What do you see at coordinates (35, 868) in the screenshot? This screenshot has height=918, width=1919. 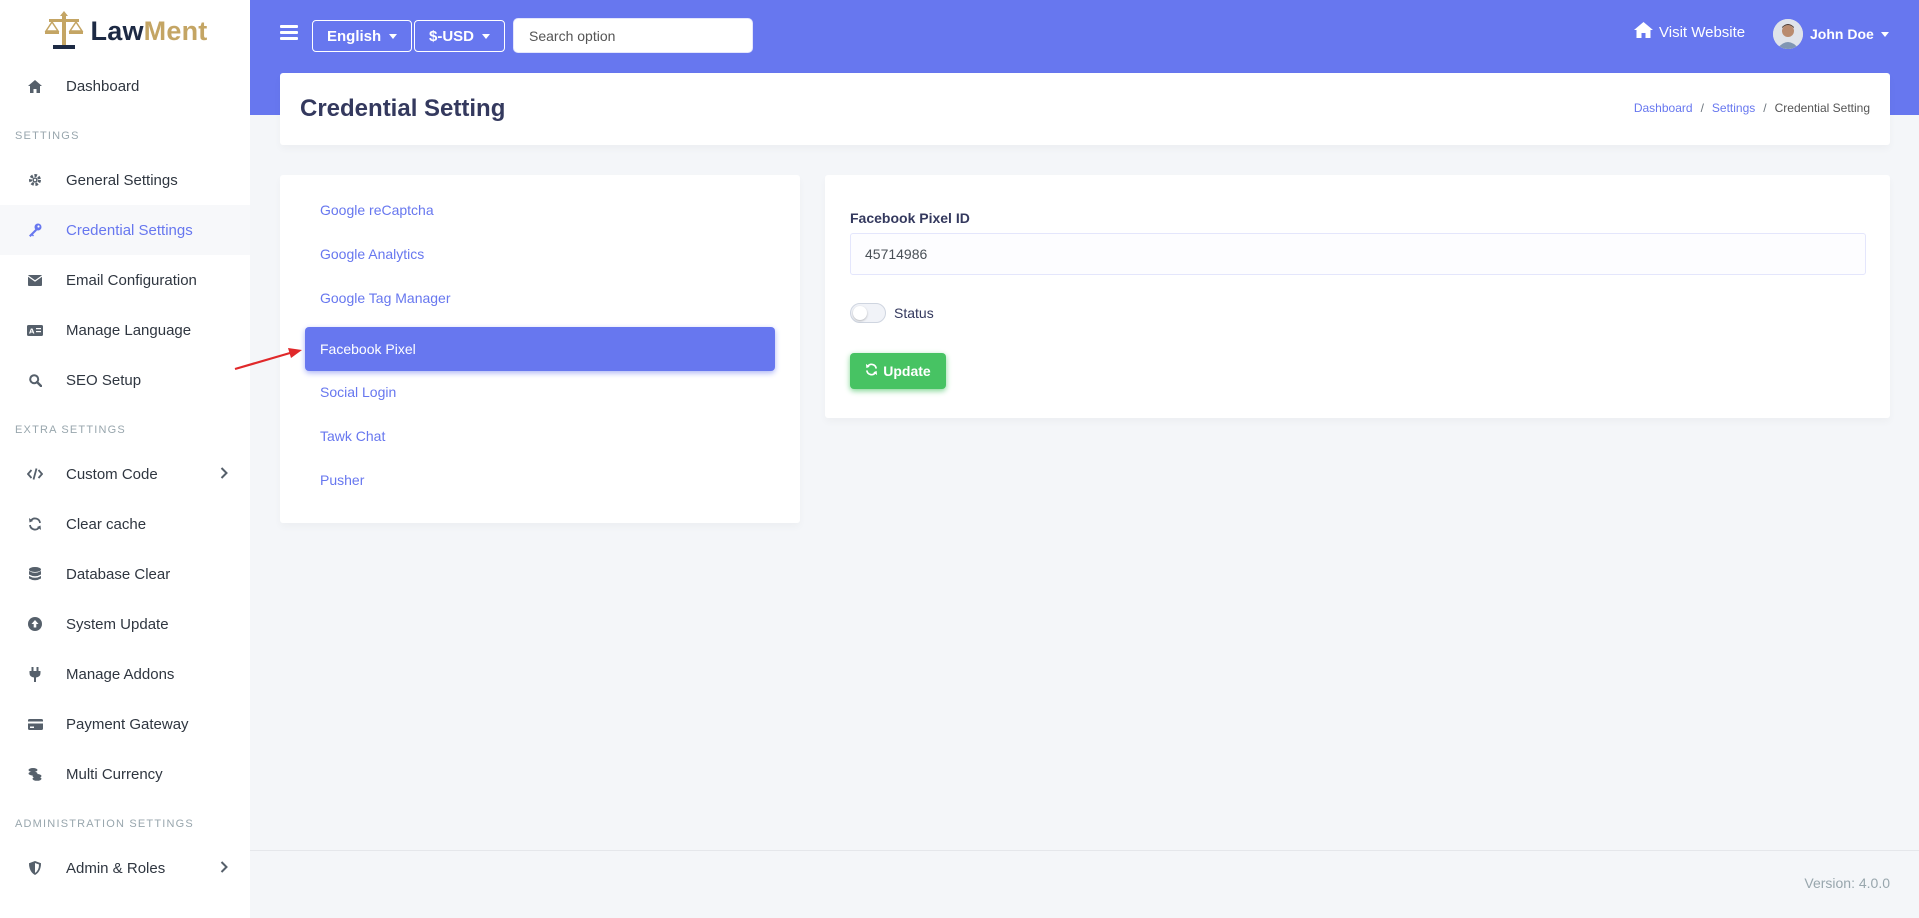 I see `shield-icon` at bounding box center [35, 868].